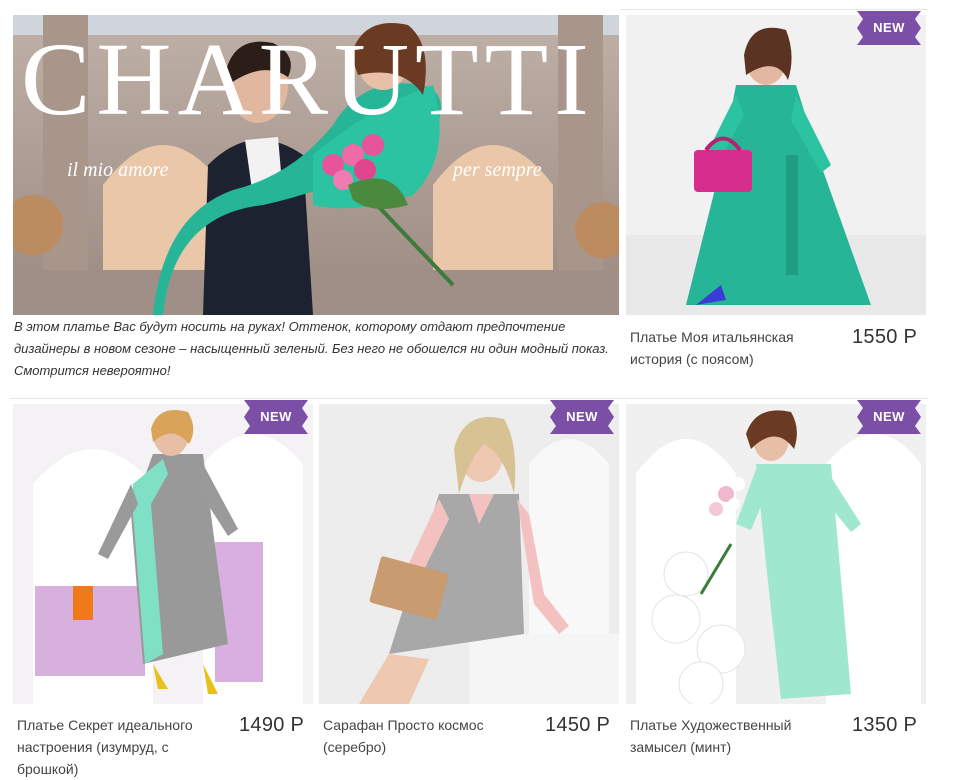 This screenshot has height=780, width=965. What do you see at coordinates (308, 79) in the screenshot?
I see `brand-logo: CHARUTTI` at bounding box center [308, 79].